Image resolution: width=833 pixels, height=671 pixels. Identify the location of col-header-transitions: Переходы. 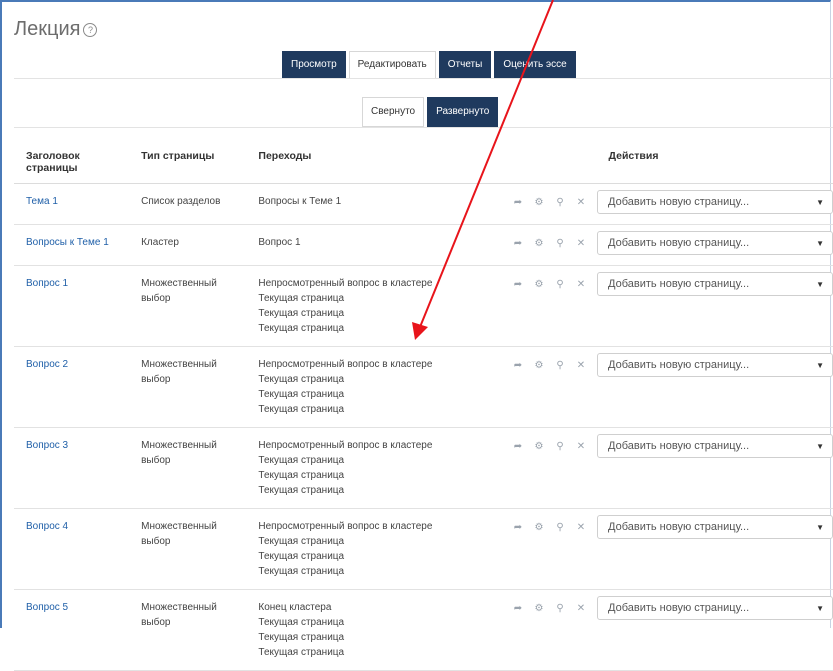
(340, 164).